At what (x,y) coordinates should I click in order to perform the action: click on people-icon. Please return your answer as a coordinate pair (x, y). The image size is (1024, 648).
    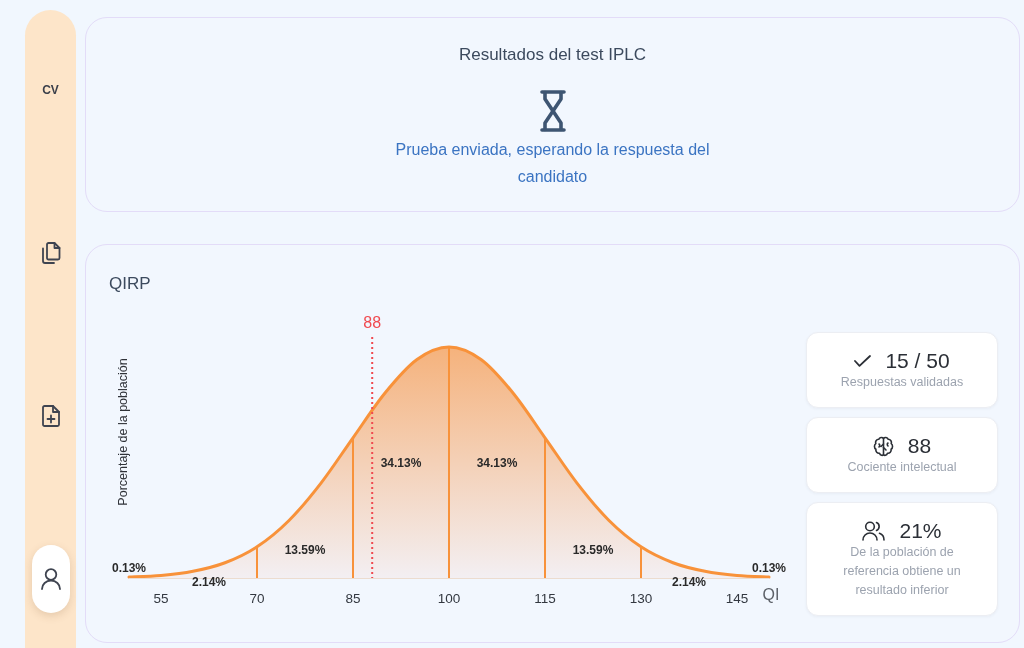
    Looking at the image, I should click on (874, 531).